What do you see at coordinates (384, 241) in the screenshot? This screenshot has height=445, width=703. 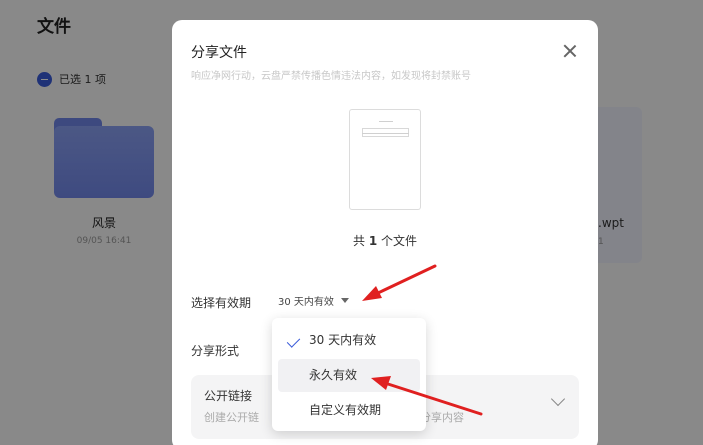 I see `file-count: 共 1 个文件` at bounding box center [384, 241].